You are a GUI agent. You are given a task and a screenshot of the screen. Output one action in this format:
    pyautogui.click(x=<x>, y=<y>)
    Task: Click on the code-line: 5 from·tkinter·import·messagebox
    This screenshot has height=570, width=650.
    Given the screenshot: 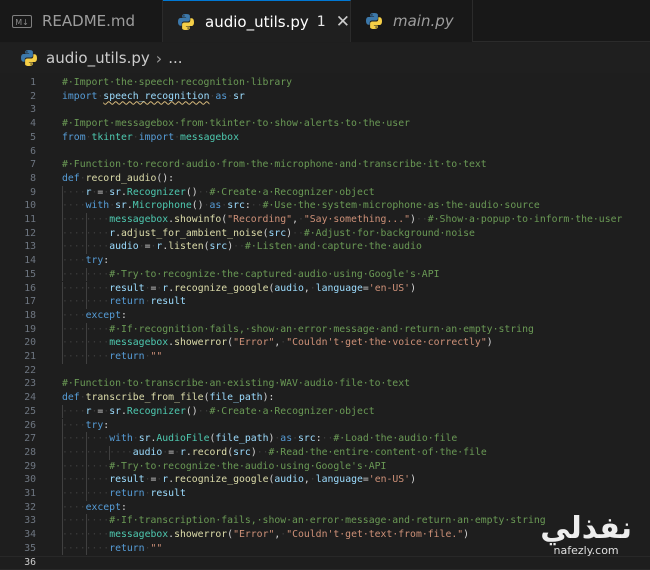 What is the action you would take?
    pyautogui.click(x=325, y=138)
    